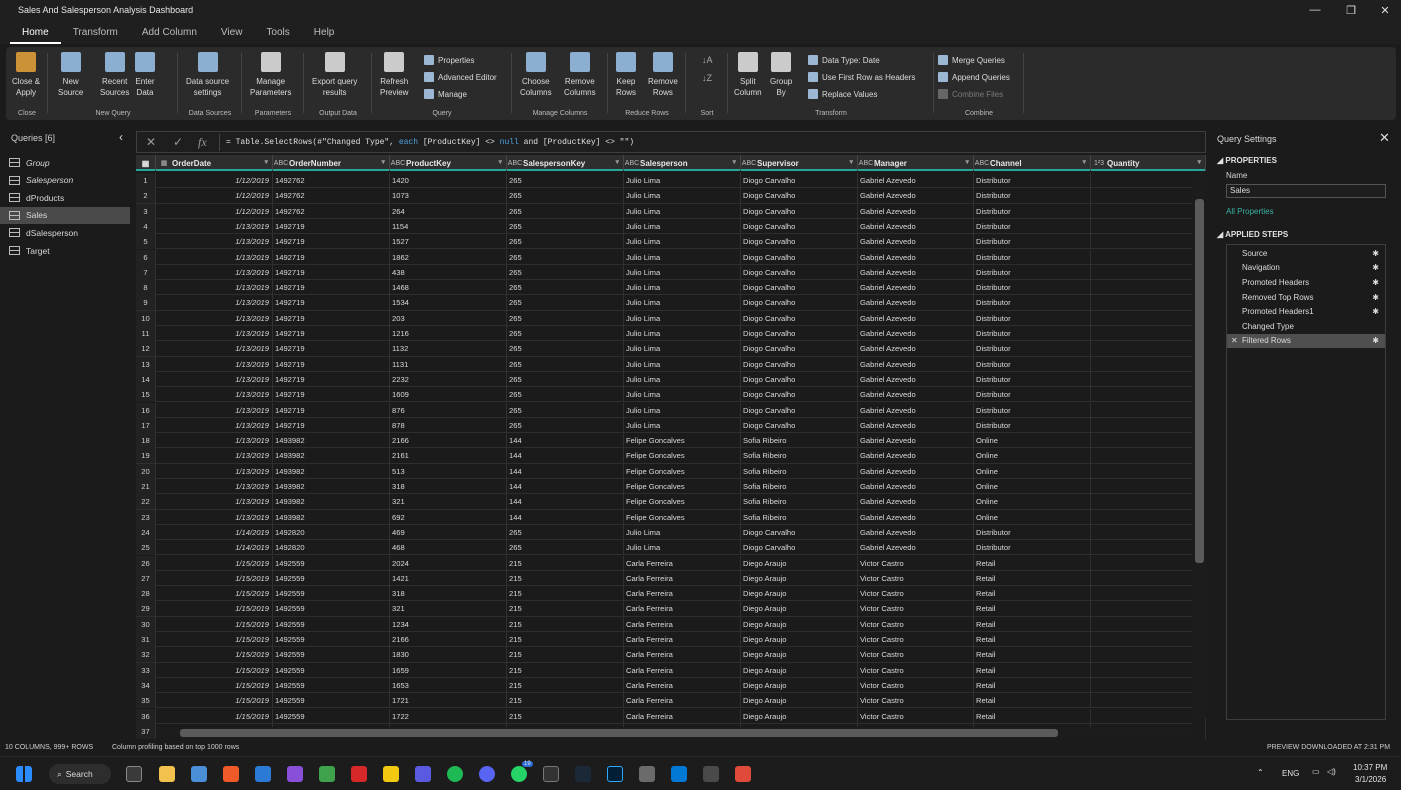  Describe the element at coordinates (334, 75) in the screenshot. I see `export-query-results-button: Export query results` at that location.